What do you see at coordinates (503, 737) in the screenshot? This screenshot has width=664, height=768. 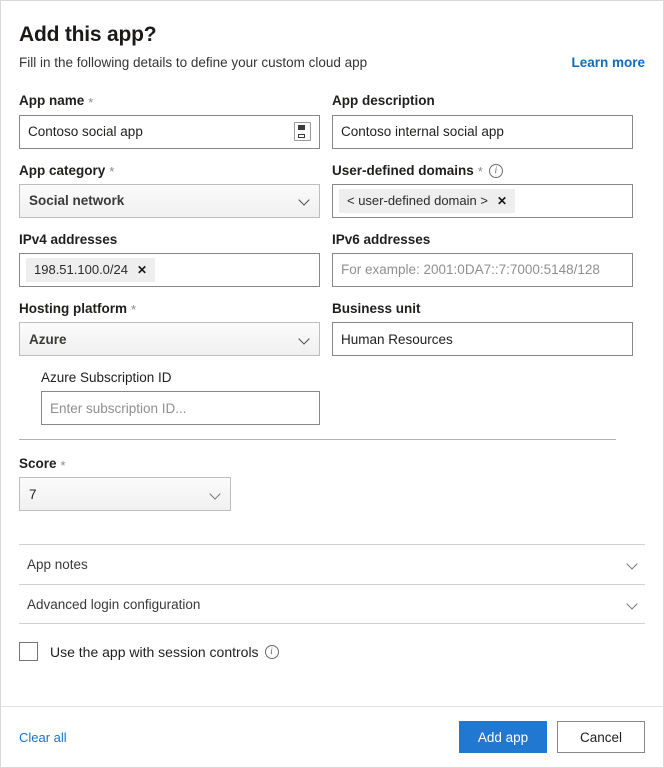 I see `add-app-button: Add app` at bounding box center [503, 737].